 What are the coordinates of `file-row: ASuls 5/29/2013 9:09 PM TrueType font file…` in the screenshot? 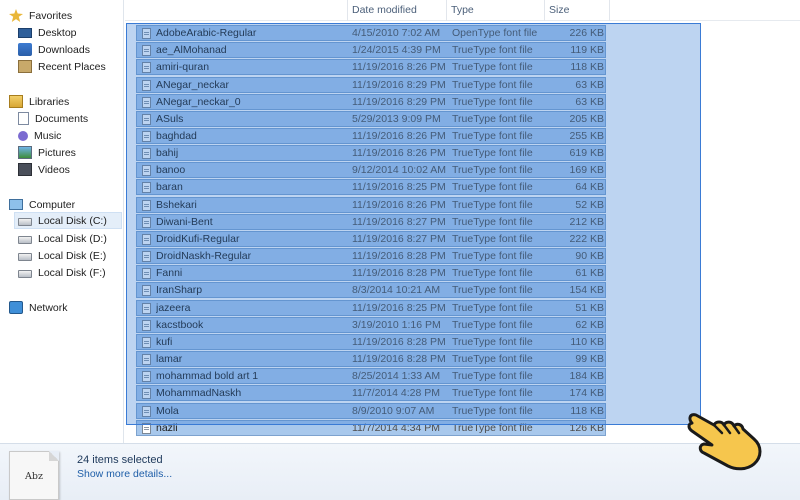 It's located at (371, 118).